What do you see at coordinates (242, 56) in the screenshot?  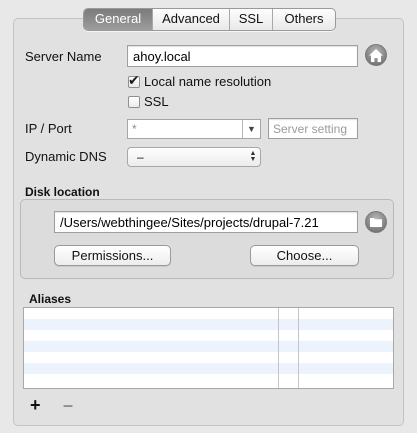 I see `server-name-field` at bounding box center [242, 56].